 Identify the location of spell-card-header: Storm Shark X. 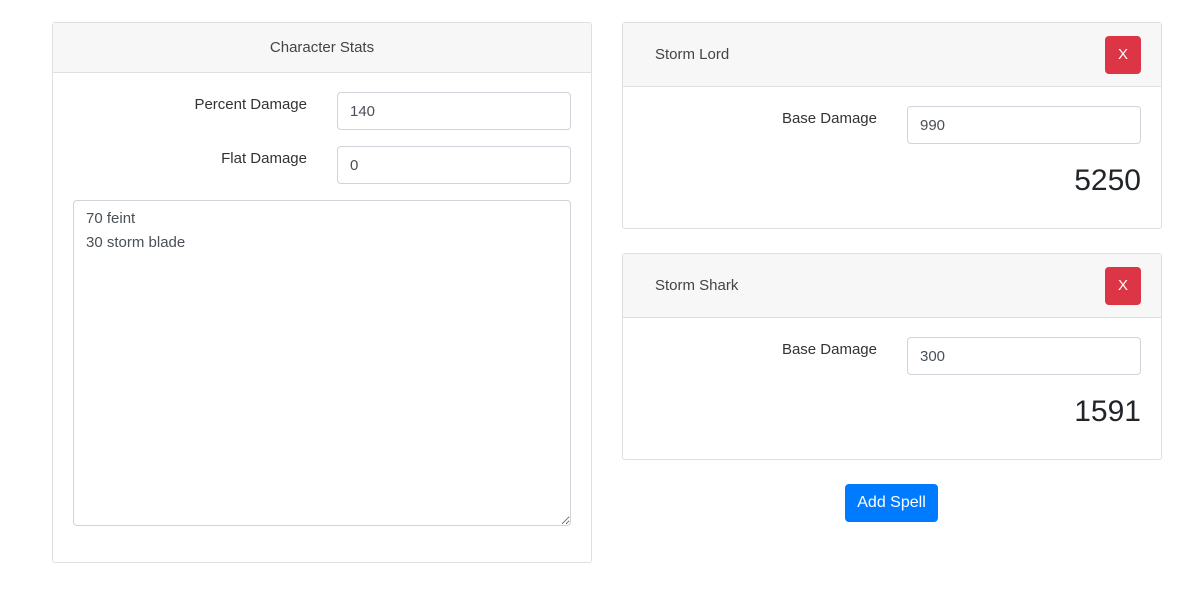
(892, 286).